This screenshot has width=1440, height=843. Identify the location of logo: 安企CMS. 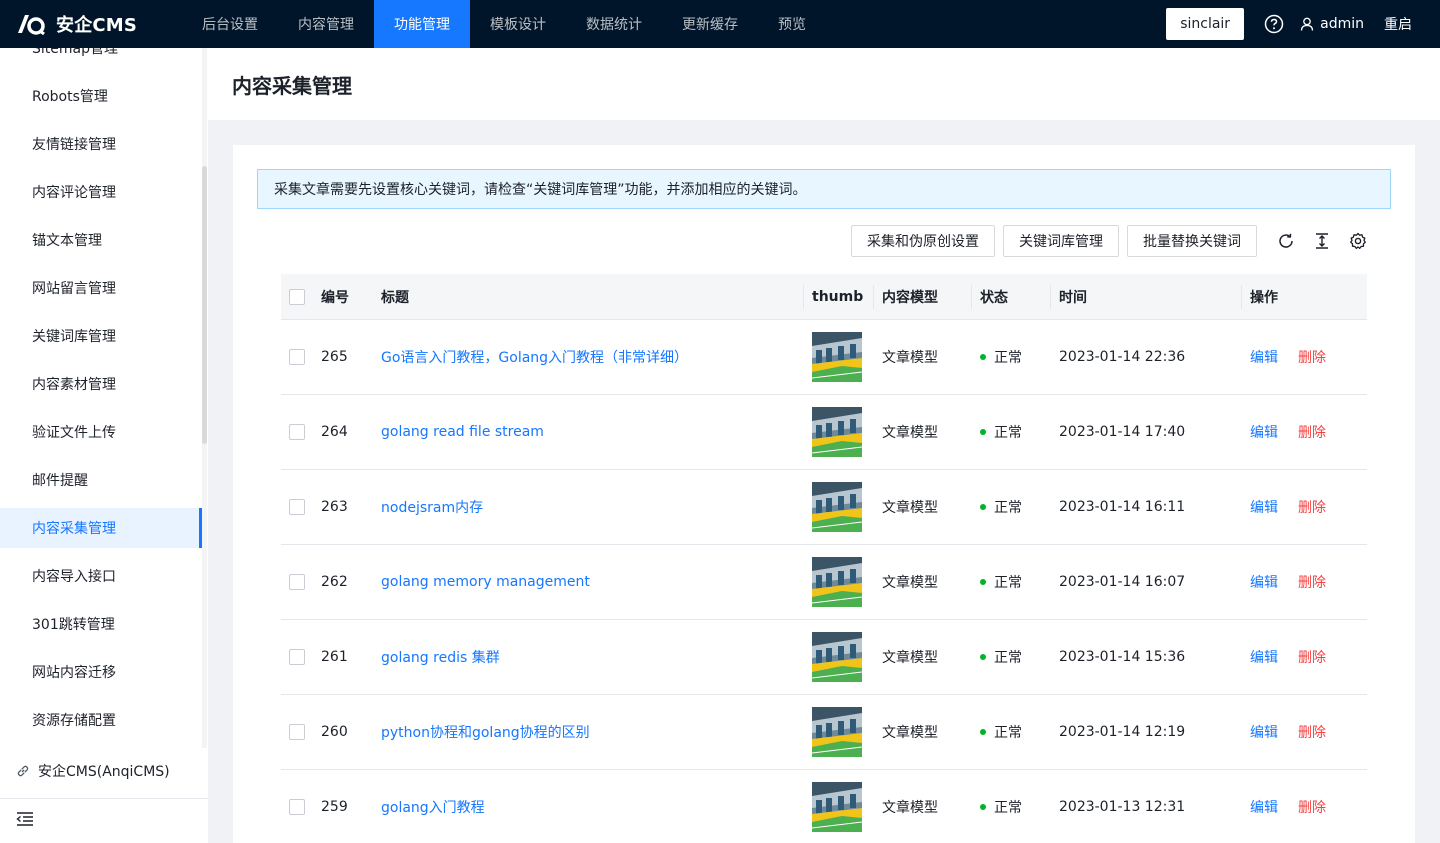
(91, 24).